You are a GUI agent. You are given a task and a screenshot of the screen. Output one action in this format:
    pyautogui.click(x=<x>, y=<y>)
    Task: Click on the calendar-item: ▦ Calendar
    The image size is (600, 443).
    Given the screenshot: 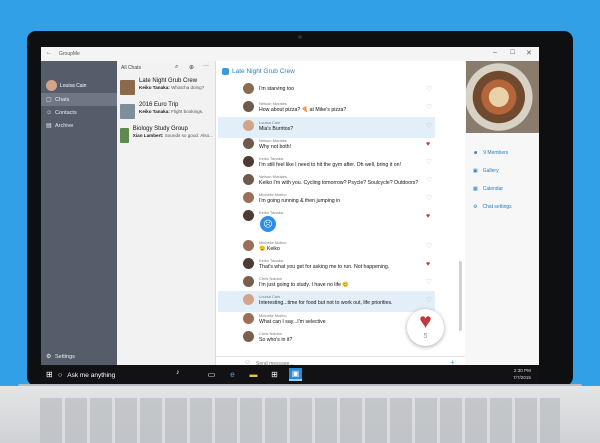 What is the action you would take?
    pyautogui.click(x=502, y=189)
    